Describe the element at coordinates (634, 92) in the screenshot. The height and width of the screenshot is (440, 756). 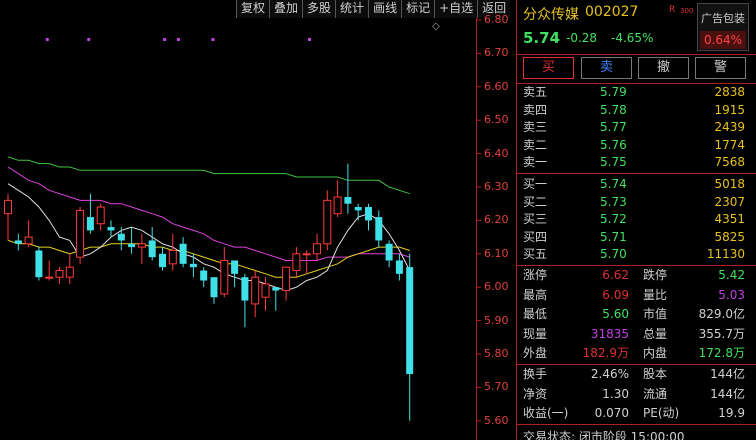
I see `sell-order-row: 卖五 5.79 2838` at that location.